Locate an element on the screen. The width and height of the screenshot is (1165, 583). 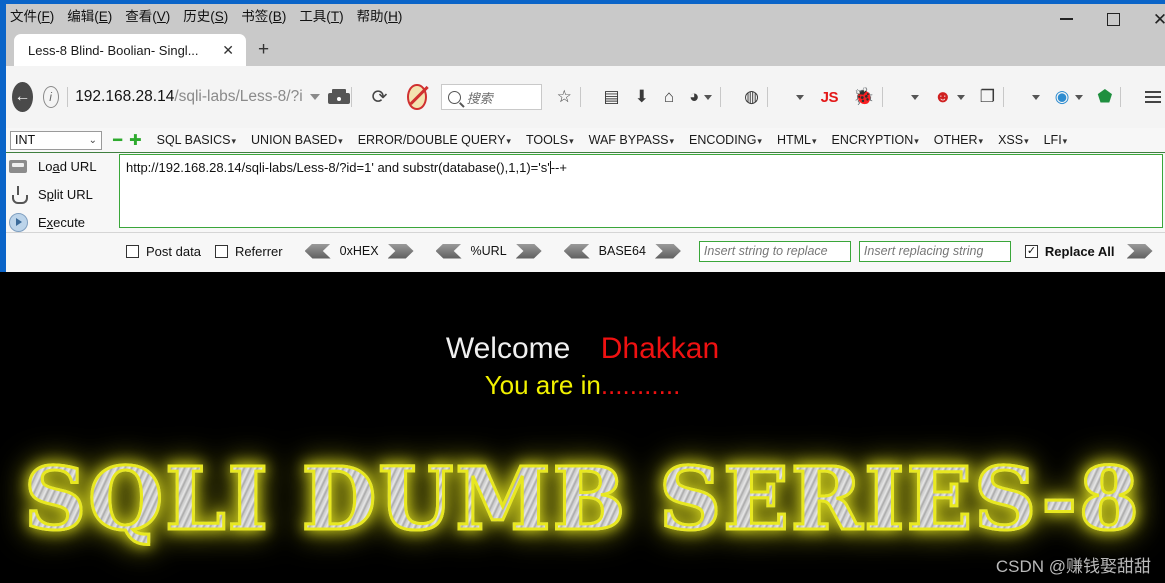
maximize-icon is located at coordinates (1113, 19).